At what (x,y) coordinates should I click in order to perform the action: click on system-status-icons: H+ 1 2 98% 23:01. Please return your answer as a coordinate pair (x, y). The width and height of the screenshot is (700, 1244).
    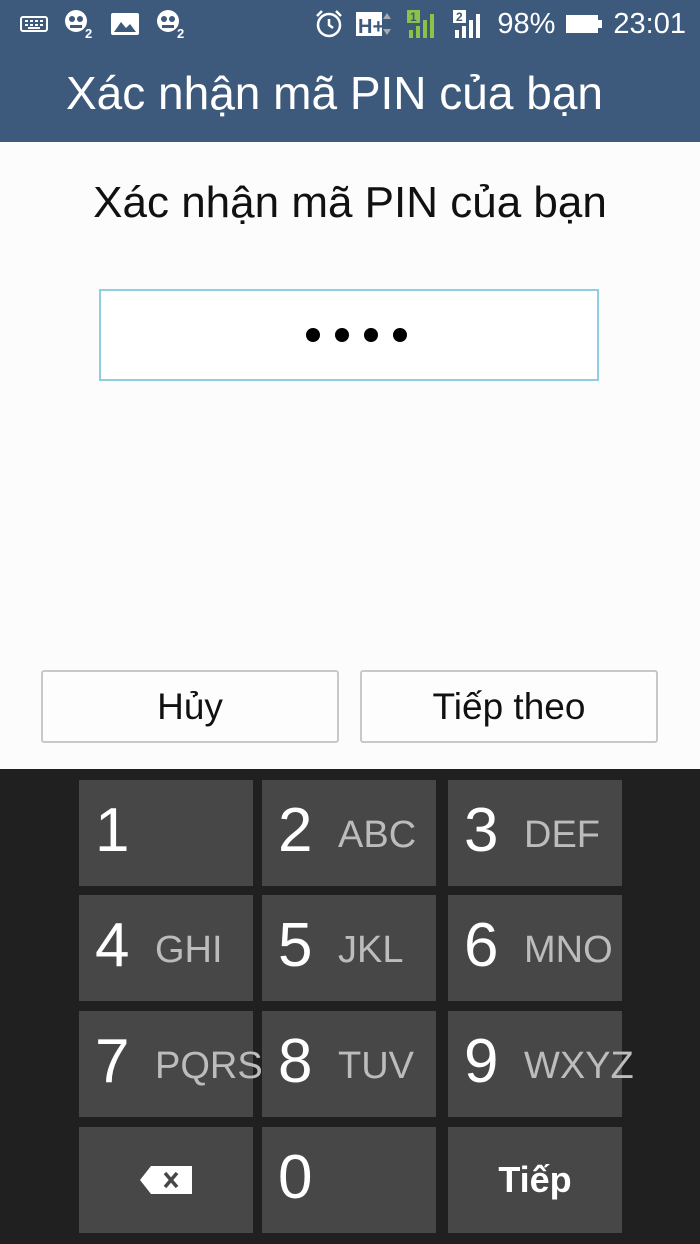
    Looking at the image, I should click on (499, 24).